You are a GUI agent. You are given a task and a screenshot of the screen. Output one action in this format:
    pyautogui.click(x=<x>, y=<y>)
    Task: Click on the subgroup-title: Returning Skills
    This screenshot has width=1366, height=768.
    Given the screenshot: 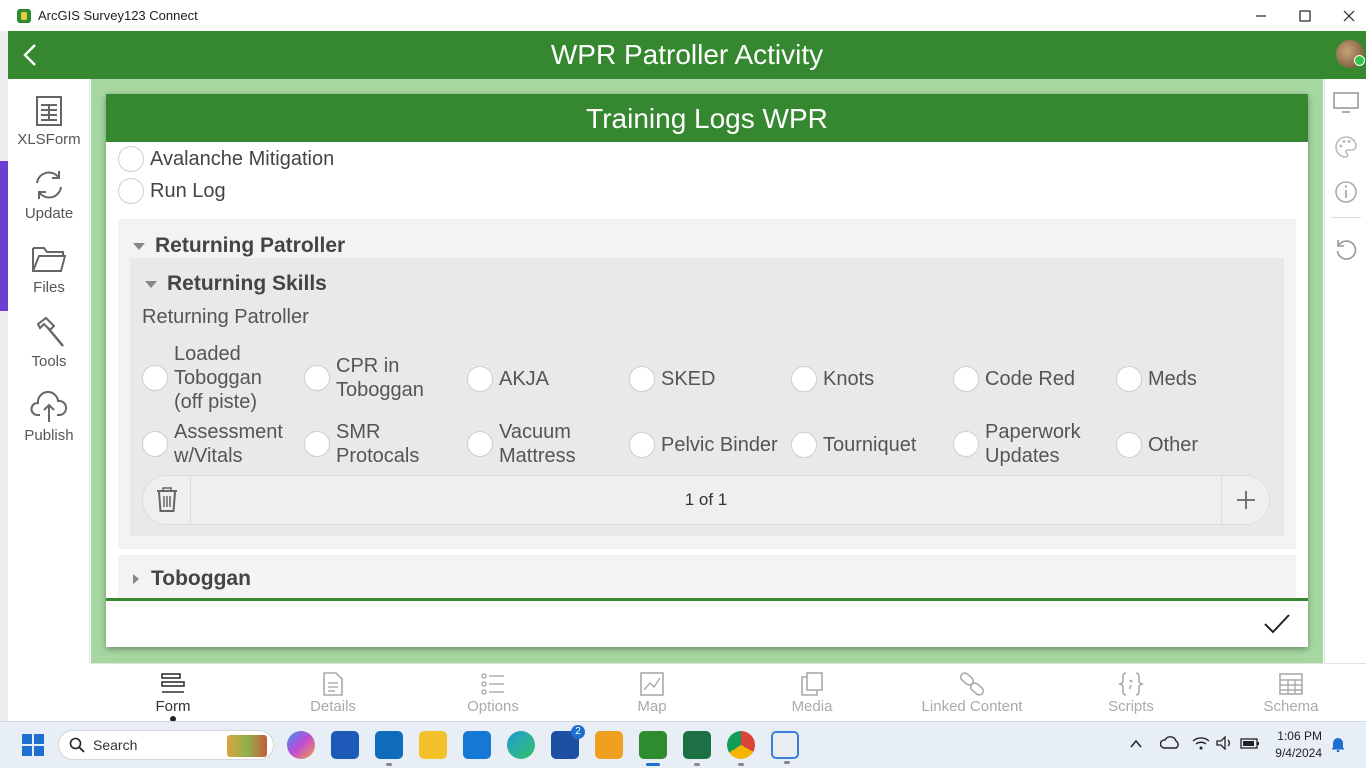 What is the action you would take?
    pyautogui.click(x=247, y=283)
    